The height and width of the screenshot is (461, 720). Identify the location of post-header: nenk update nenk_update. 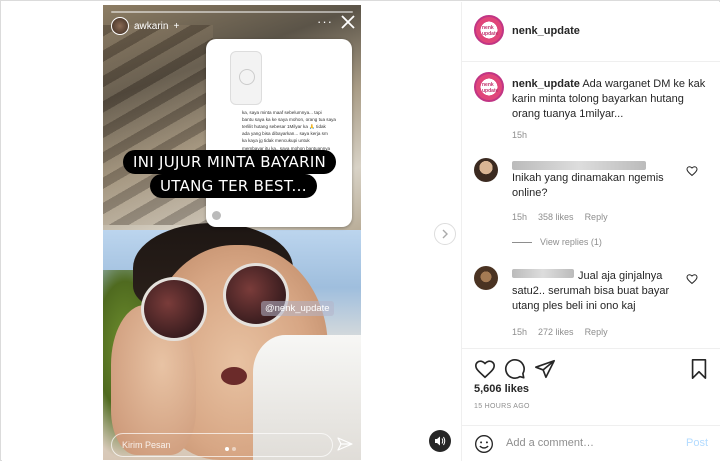
(591, 32).